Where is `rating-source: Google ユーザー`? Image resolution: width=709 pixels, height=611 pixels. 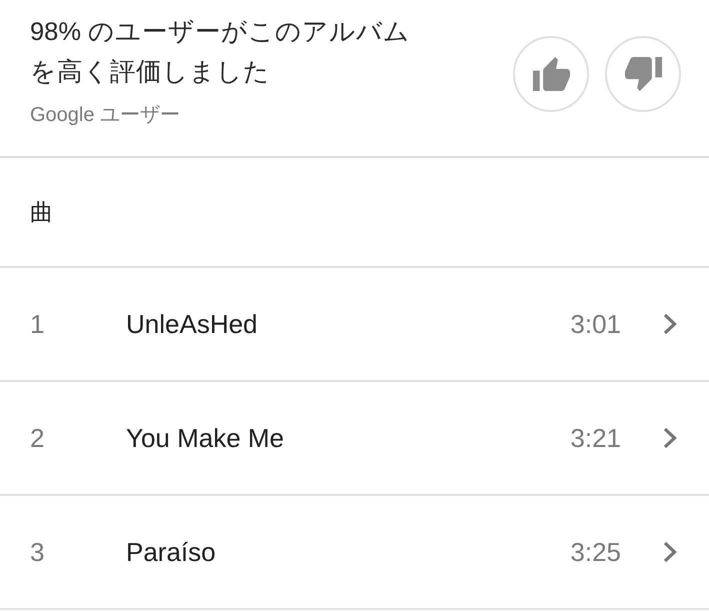 rating-source: Google ユーザー is located at coordinates (106, 115).